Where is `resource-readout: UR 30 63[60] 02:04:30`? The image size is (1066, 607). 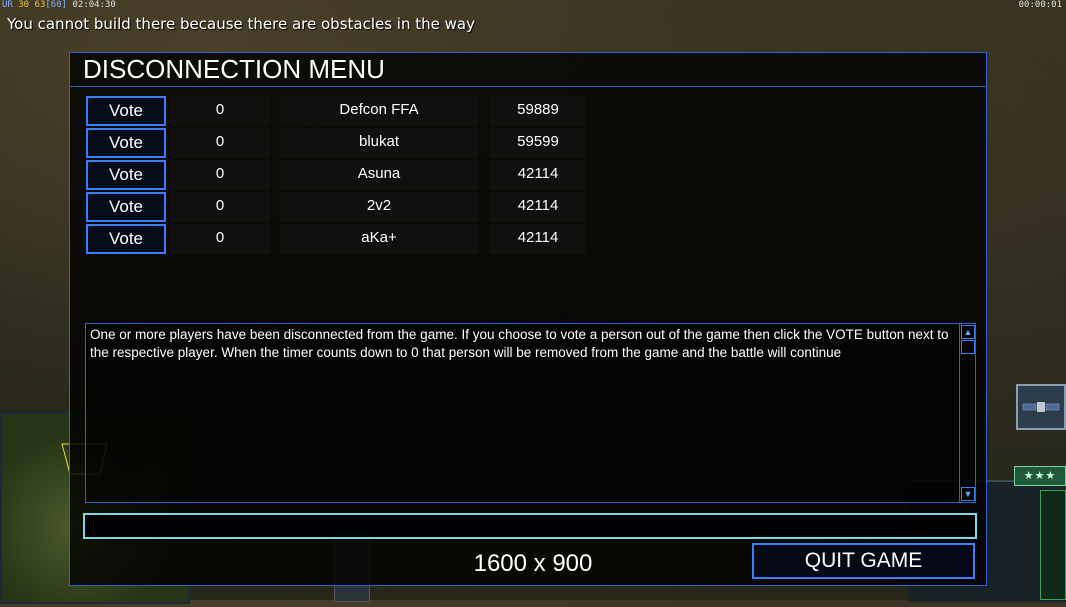
resource-readout: UR 30 63[60] 02:04:30 is located at coordinates (59, 5).